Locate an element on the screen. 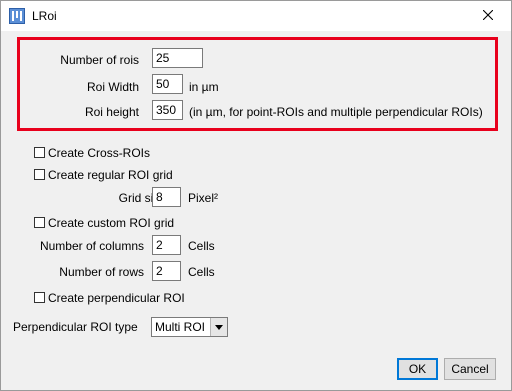 The image size is (512, 391). columns-unit: Cells is located at coordinates (201, 246).